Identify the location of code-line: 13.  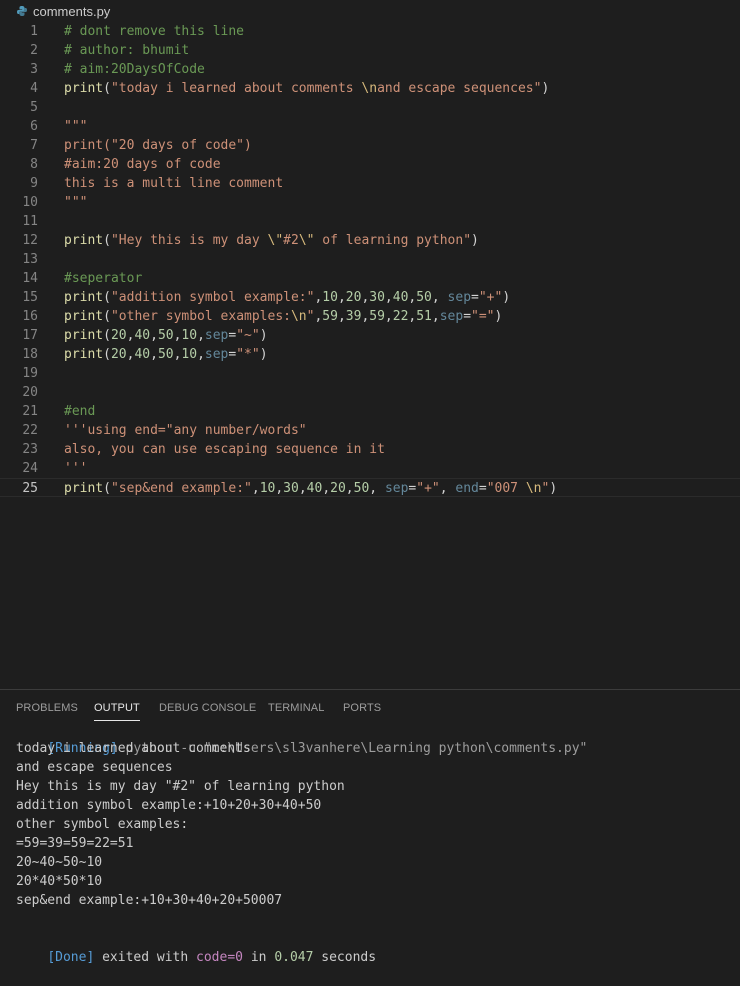
(370, 259).